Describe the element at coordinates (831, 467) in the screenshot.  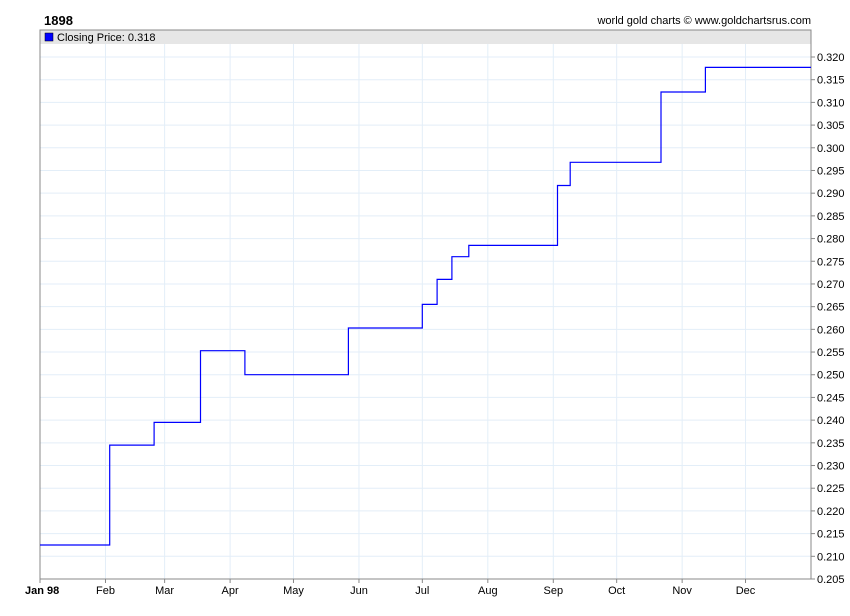
I see `y-tick-label: 0.230` at that location.